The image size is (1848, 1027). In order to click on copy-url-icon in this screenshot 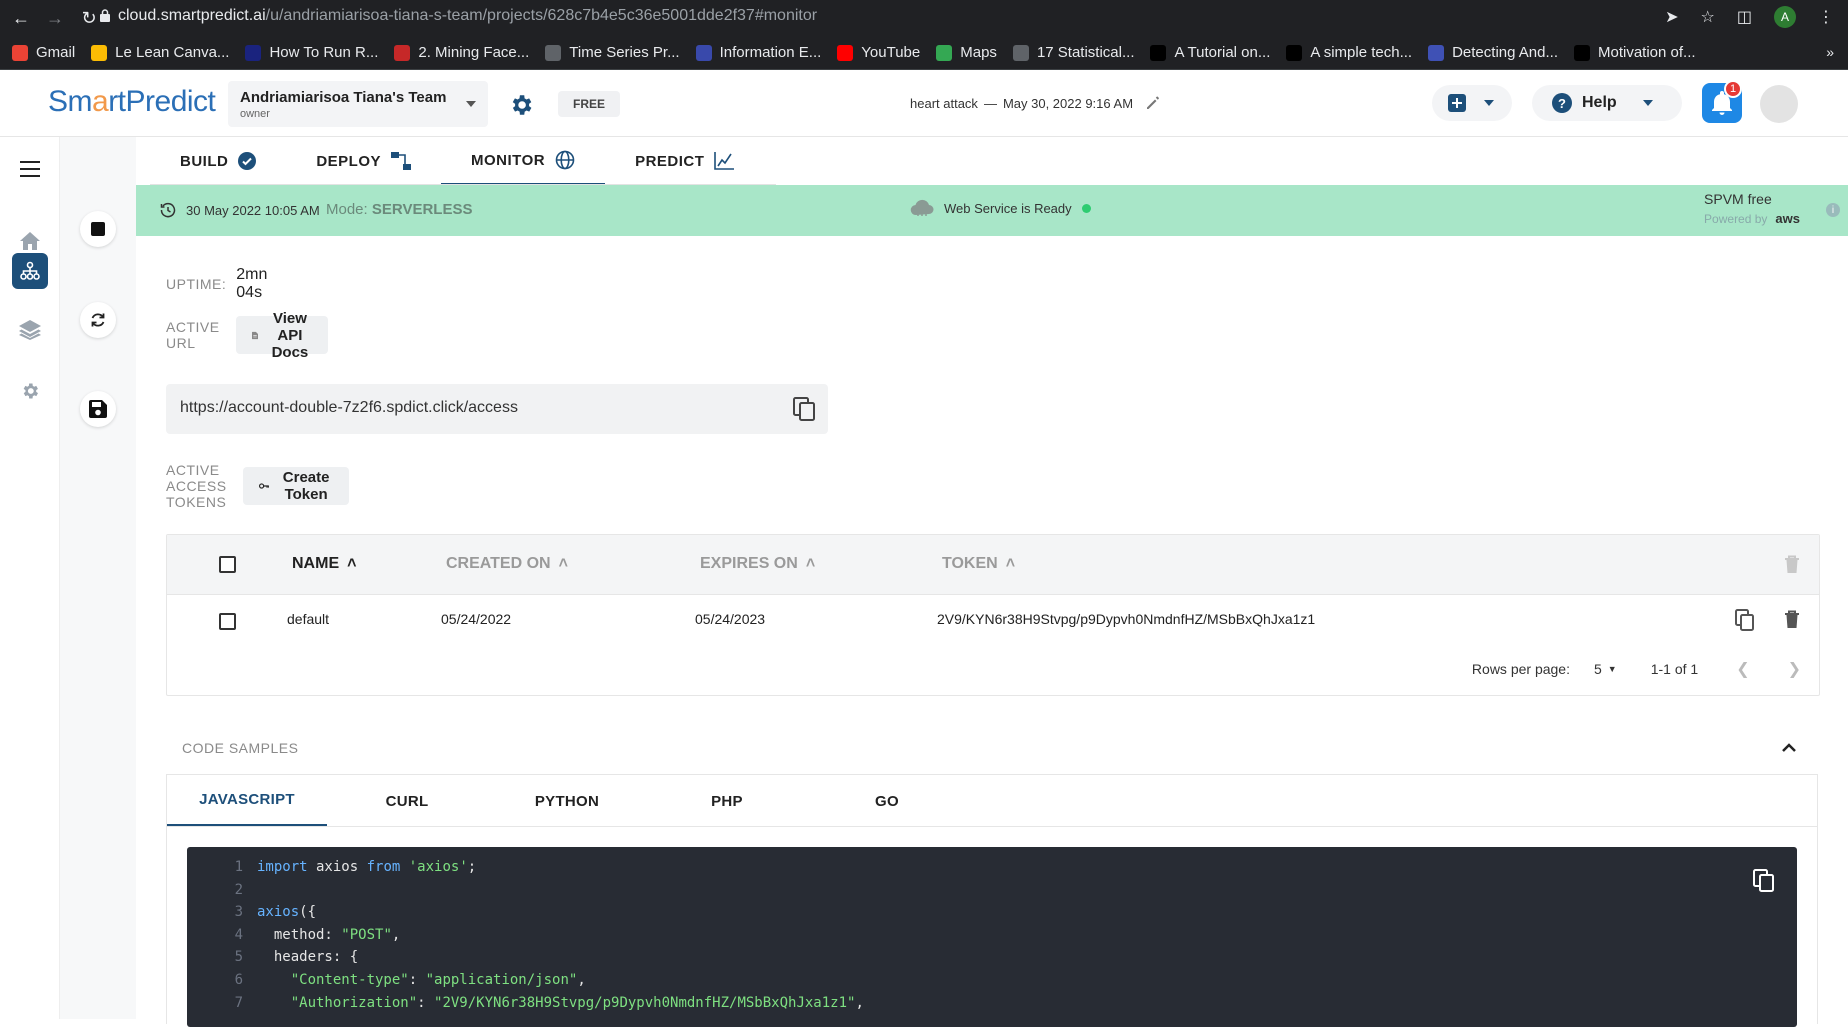, I will do `click(804, 409)`.